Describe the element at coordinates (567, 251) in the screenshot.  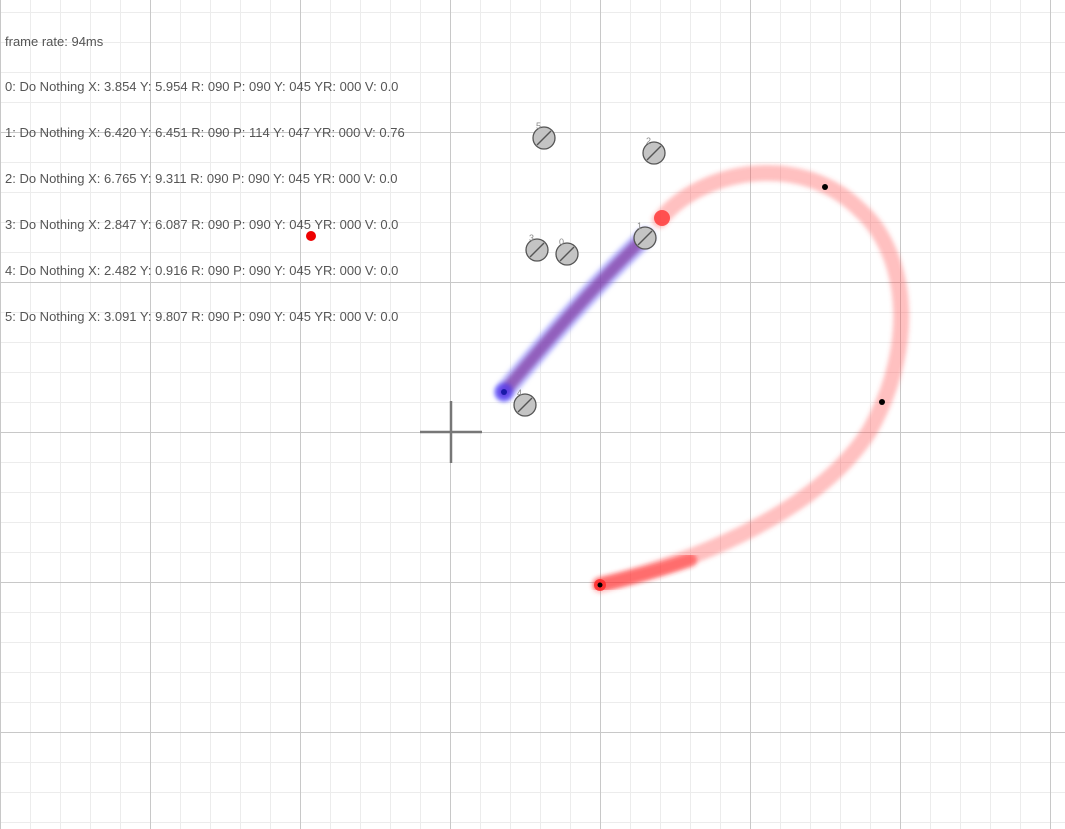
I see `drone-0: 0` at that location.